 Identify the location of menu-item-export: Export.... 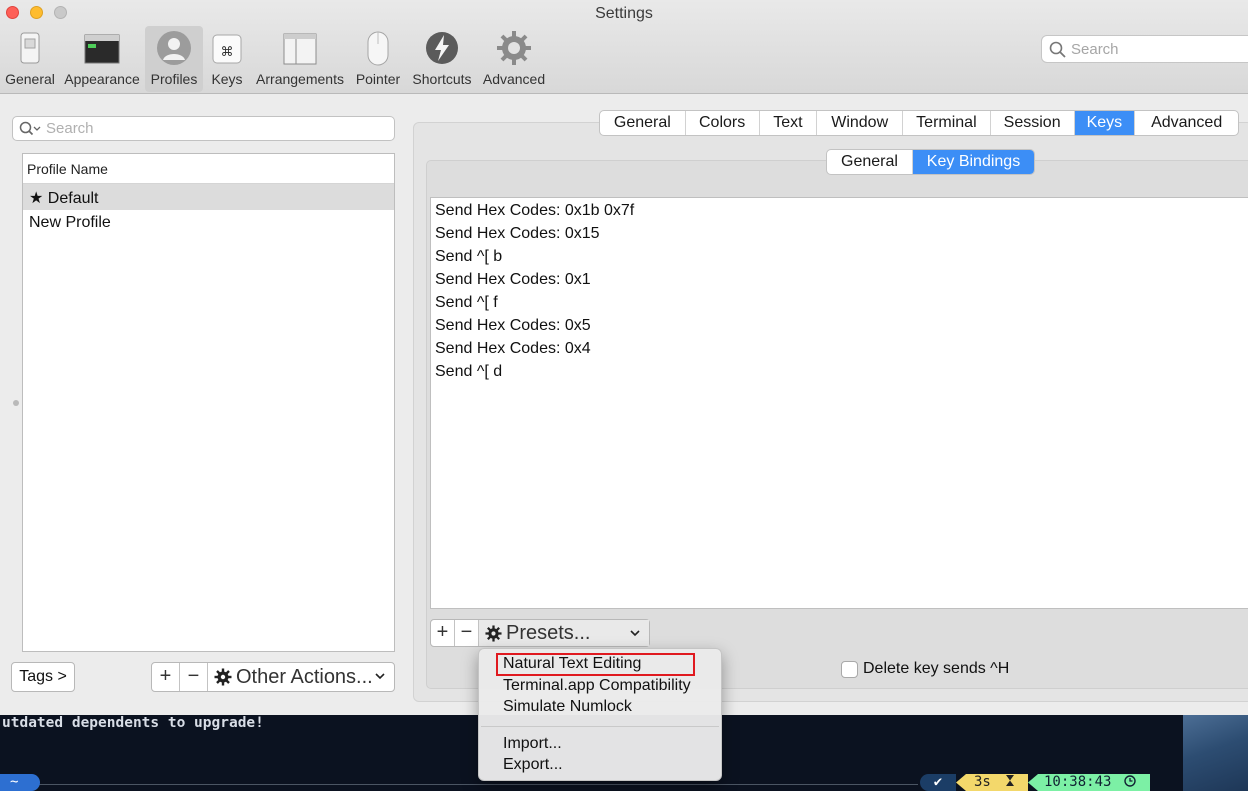
(533, 765).